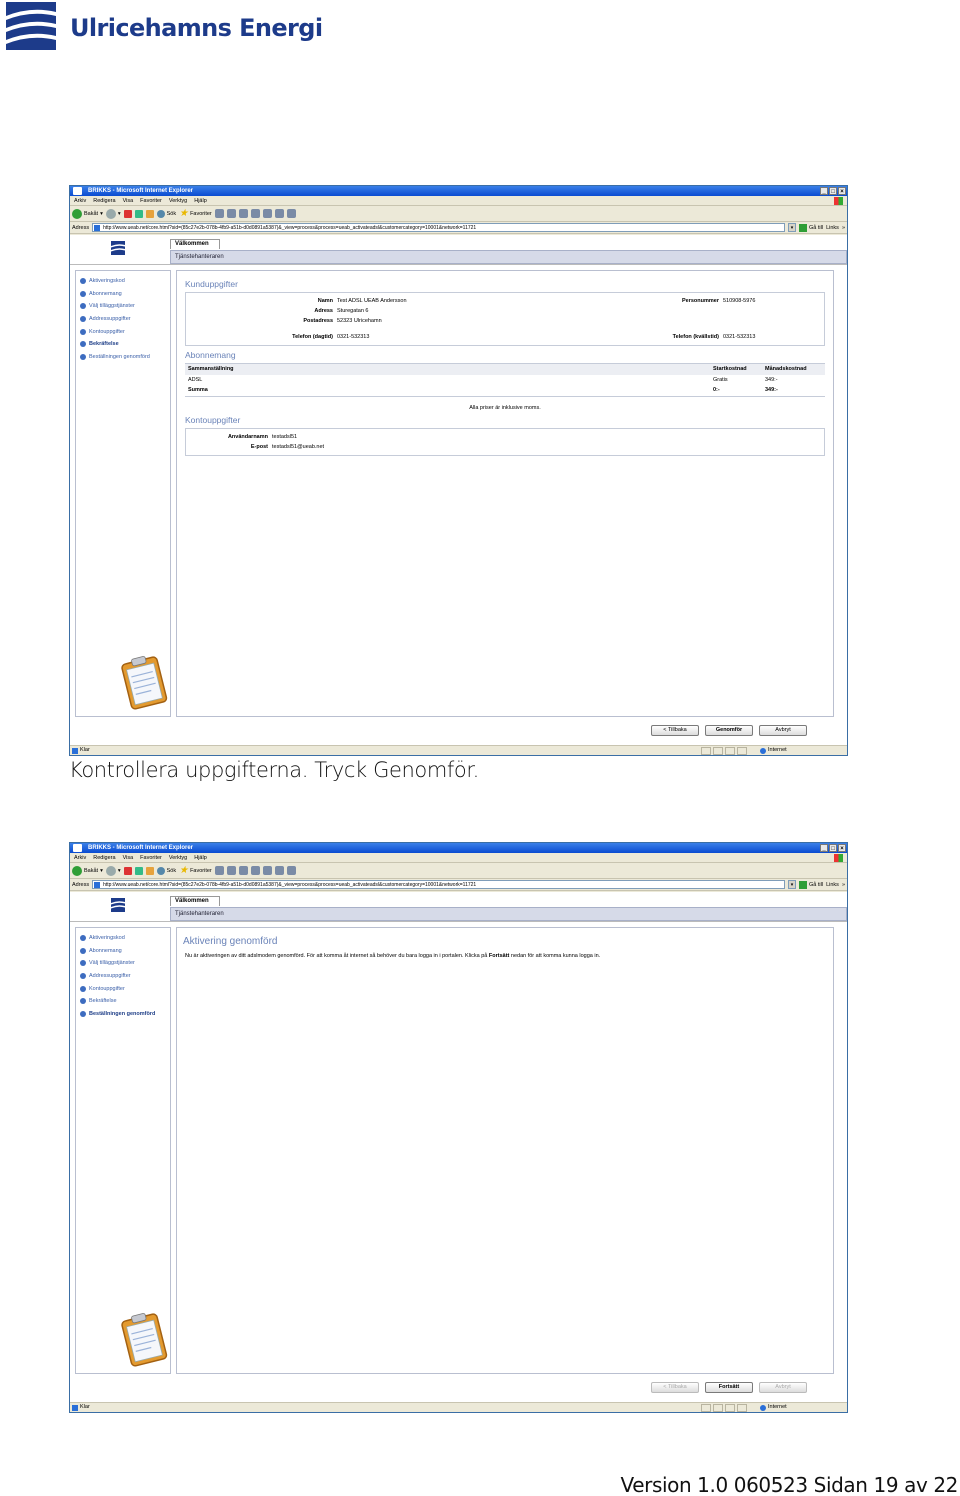 The height and width of the screenshot is (1496, 960). What do you see at coordinates (81, 884) in the screenshot?
I see `address-label: Adress` at bounding box center [81, 884].